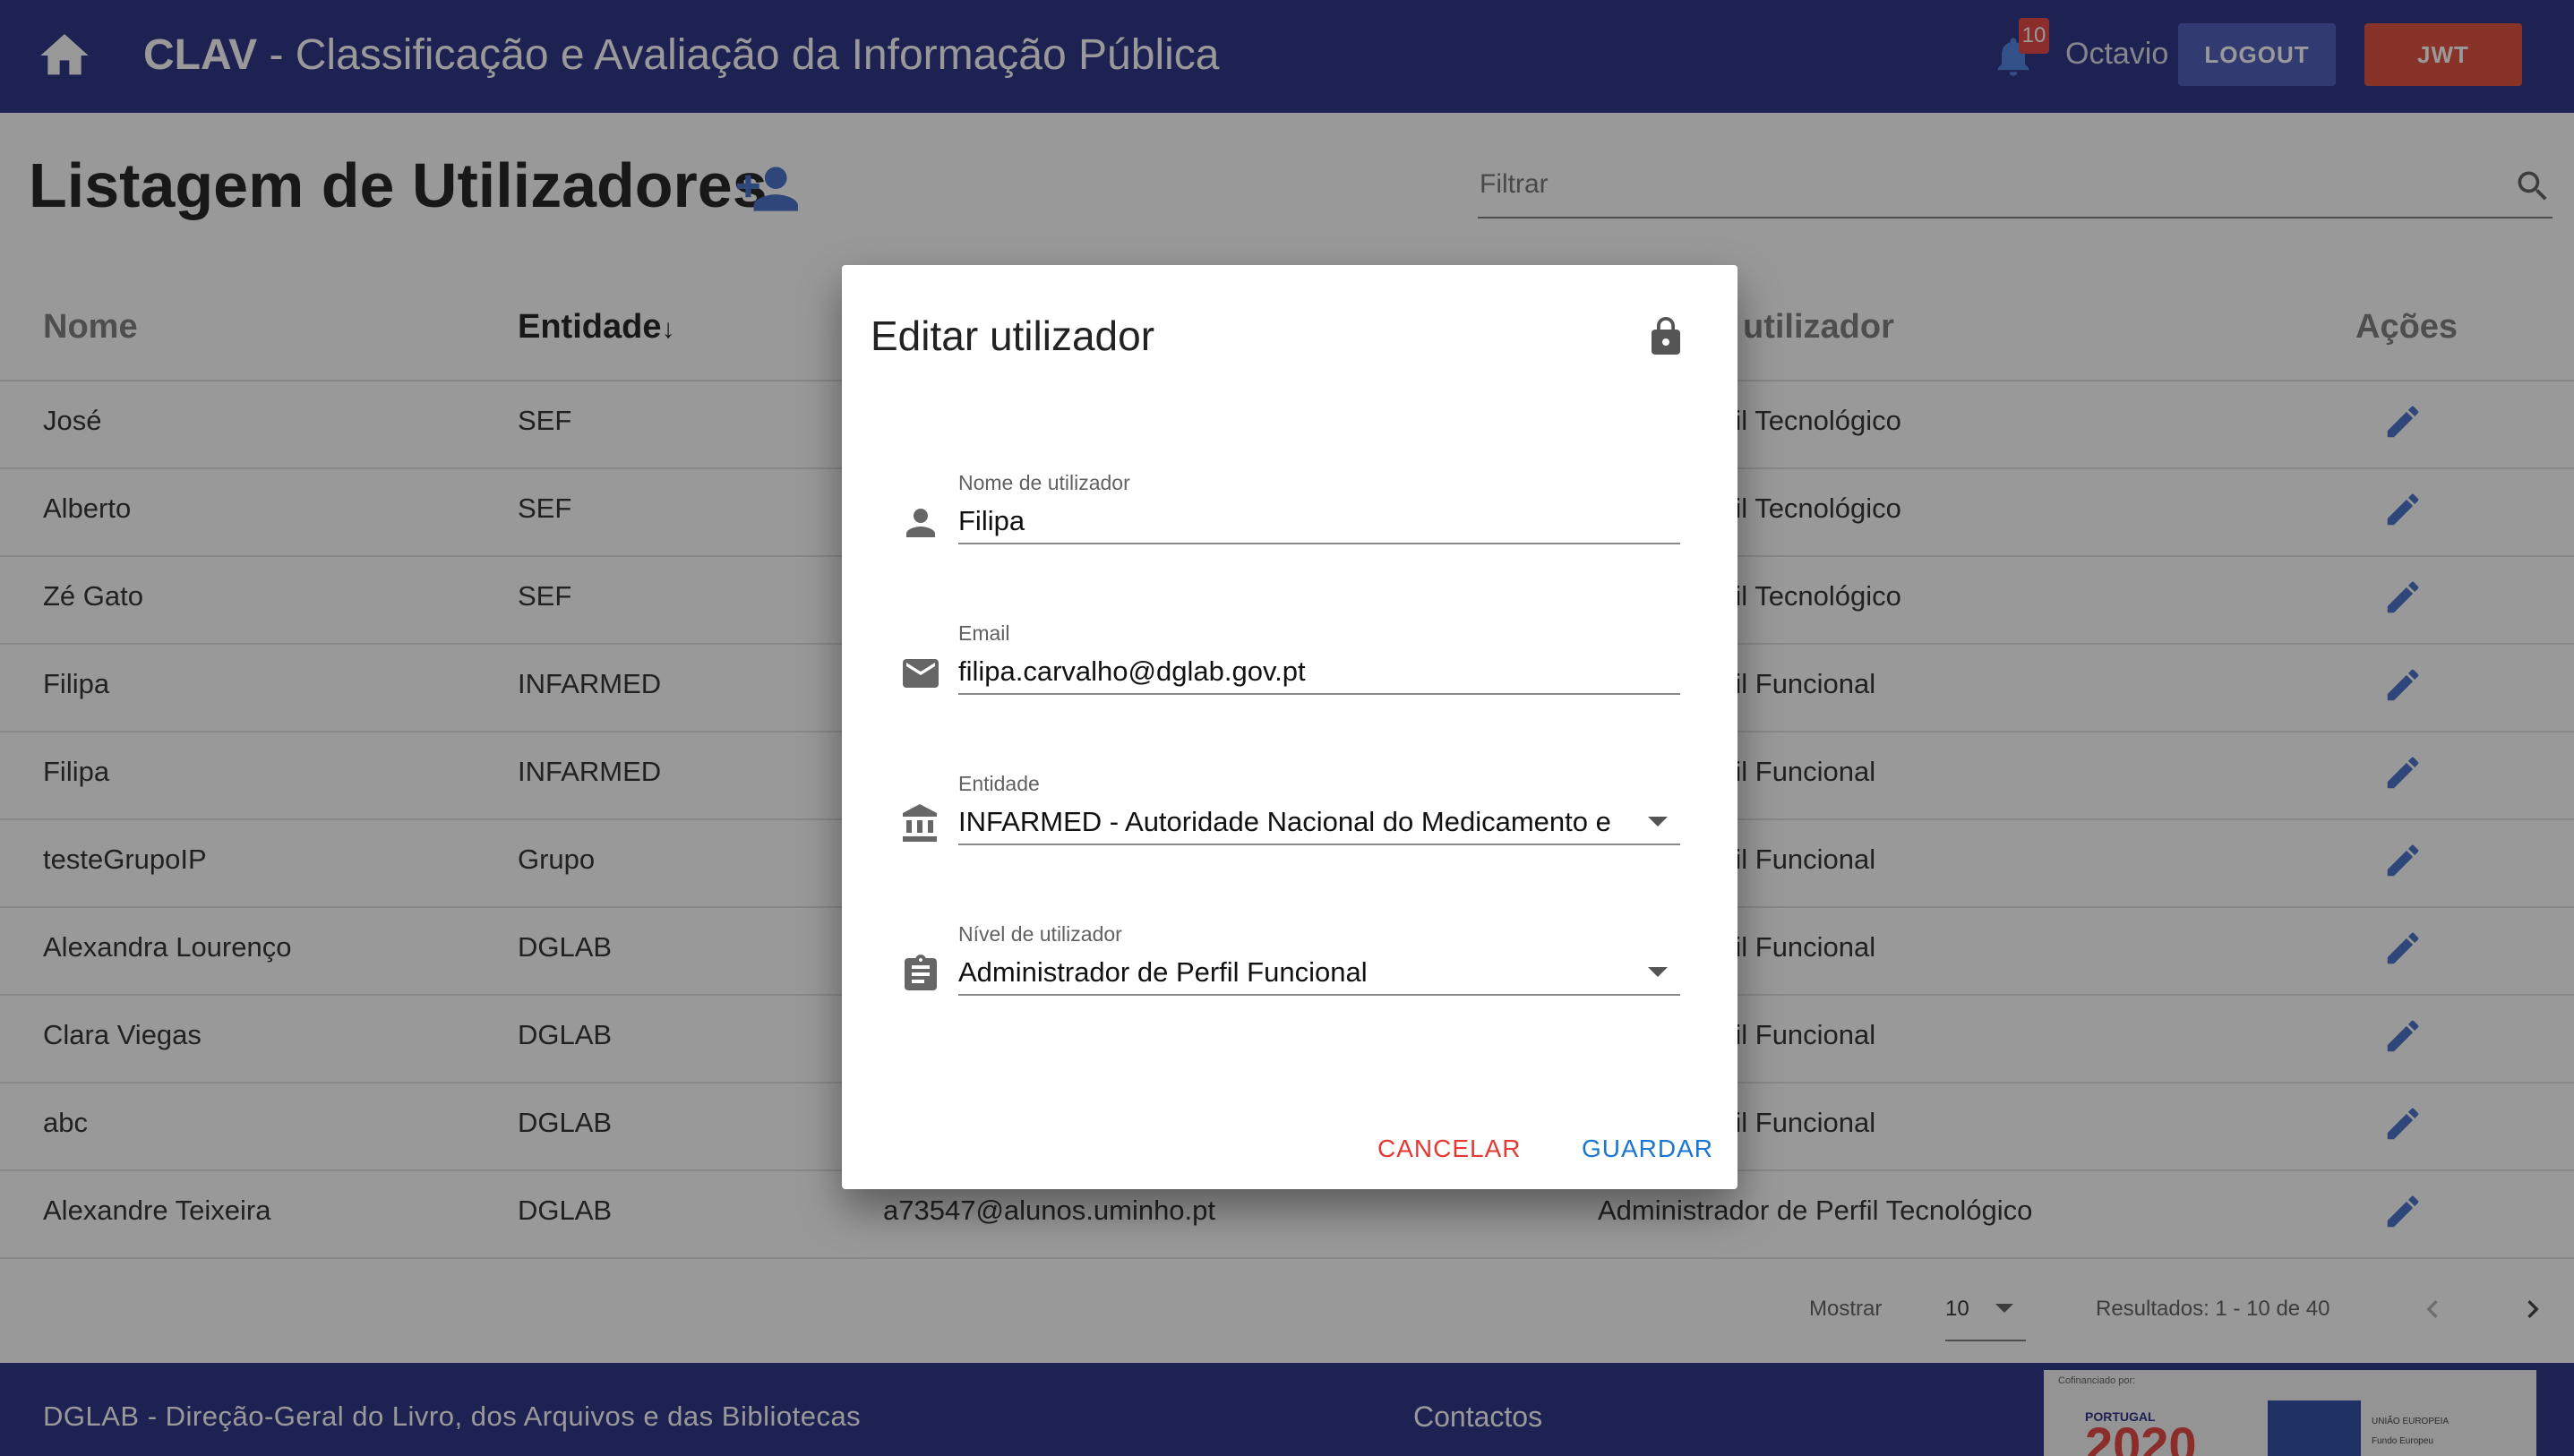 This screenshot has width=2574, height=1456. I want to click on entity-select-label: Entidade, so click(999, 783).